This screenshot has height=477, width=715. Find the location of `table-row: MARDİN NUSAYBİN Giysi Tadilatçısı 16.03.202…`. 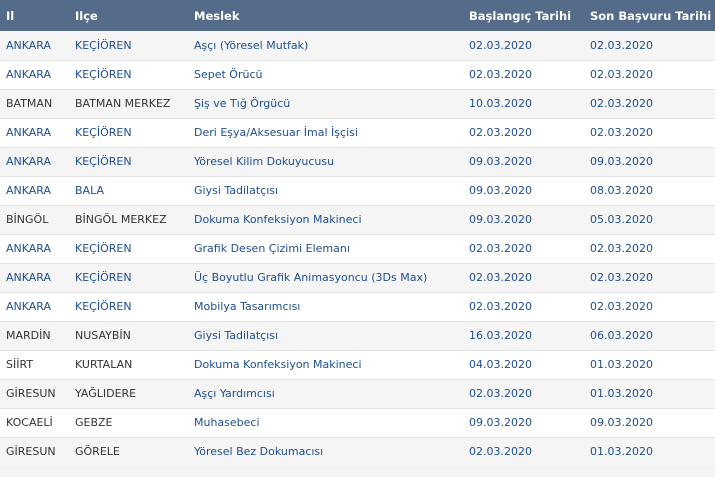

table-row: MARDİN NUSAYBİN Giysi Tadilatçısı 16.03.202… is located at coordinates (357, 336).